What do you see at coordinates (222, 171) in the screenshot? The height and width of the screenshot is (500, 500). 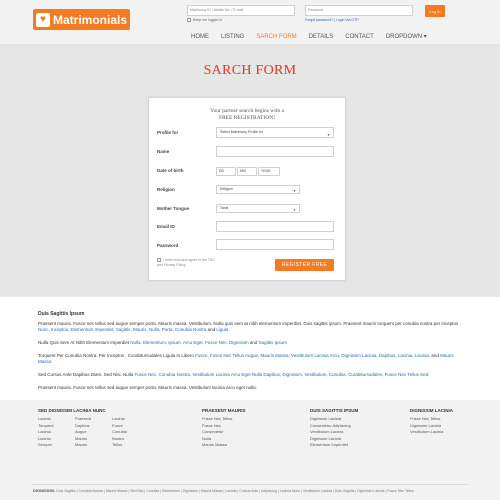 I see `dob-day-value: DD` at bounding box center [222, 171].